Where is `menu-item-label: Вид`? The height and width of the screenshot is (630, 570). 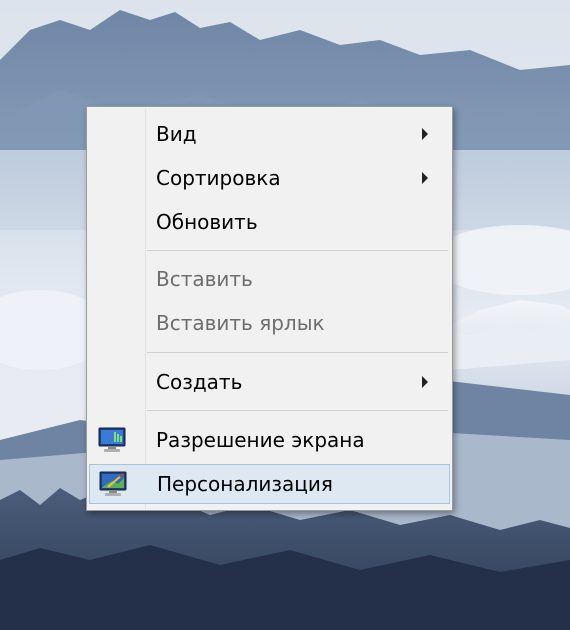 menu-item-label: Вид is located at coordinates (176, 134).